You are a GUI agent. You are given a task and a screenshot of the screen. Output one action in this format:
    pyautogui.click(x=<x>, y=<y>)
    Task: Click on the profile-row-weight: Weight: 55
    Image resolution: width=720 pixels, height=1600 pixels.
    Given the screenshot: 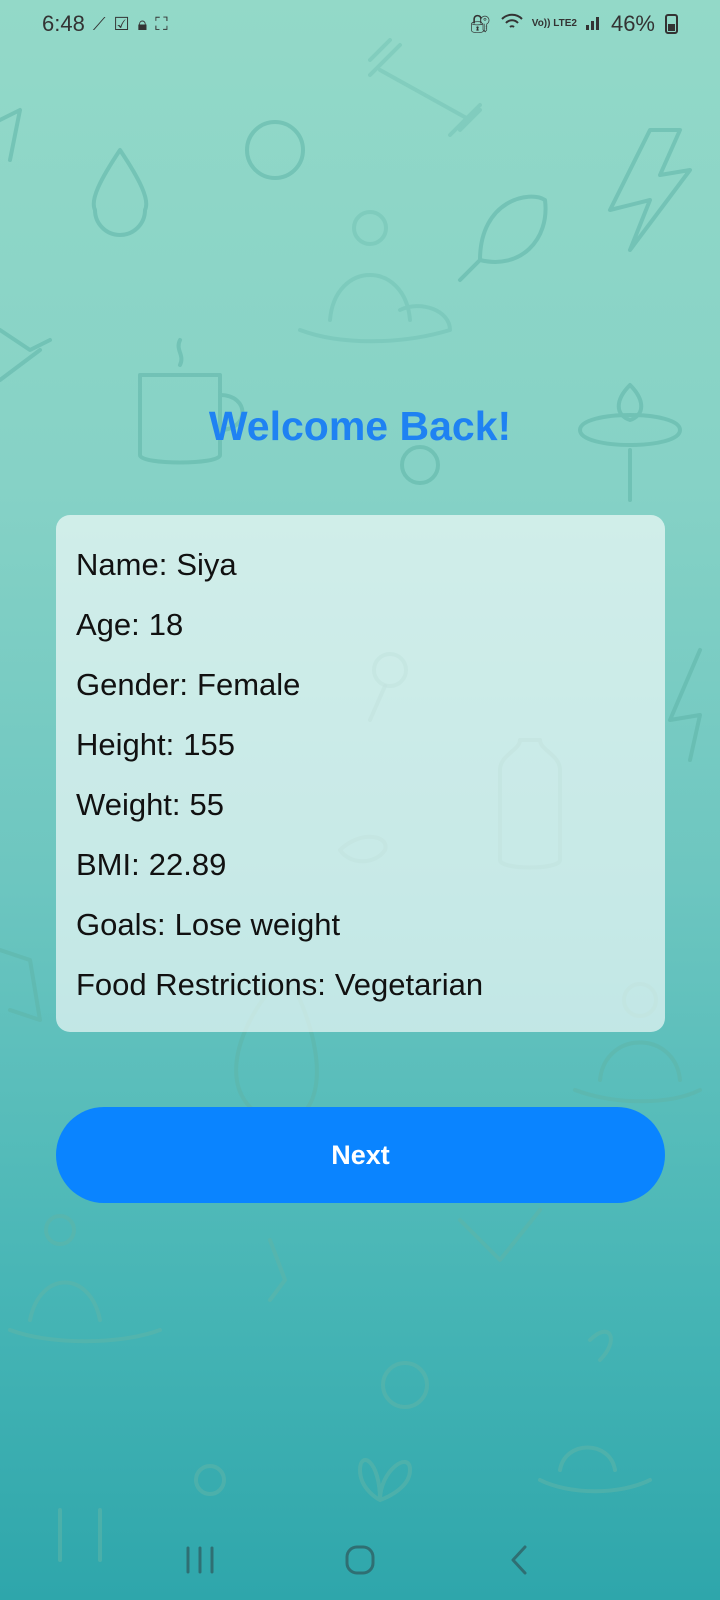 What is the action you would take?
    pyautogui.click(x=360, y=805)
    